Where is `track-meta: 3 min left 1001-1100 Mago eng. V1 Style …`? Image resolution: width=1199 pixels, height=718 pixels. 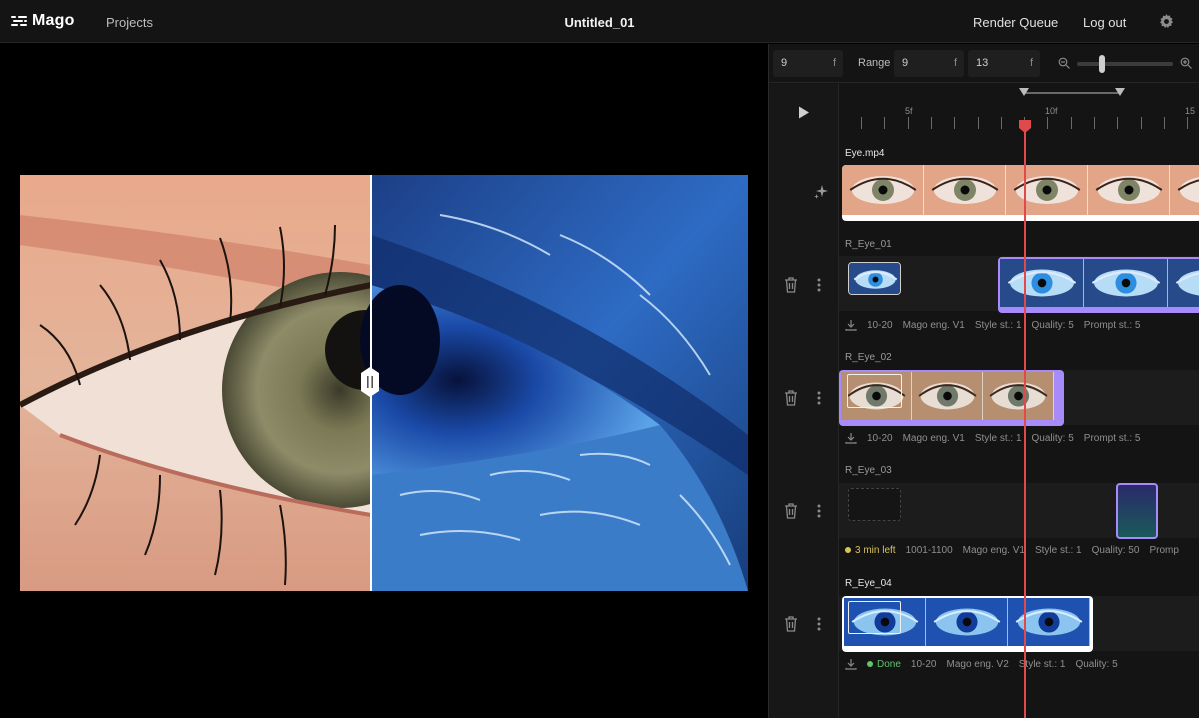 track-meta: 3 min left 1001-1100 Mago eng. V1 Style … is located at coordinates (1012, 550).